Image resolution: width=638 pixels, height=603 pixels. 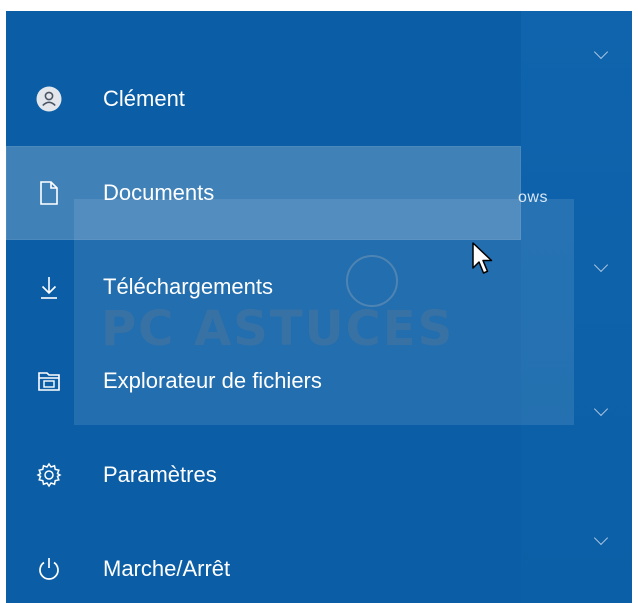 I want to click on sidebar-item-label: Documents, so click(x=159, y=192).